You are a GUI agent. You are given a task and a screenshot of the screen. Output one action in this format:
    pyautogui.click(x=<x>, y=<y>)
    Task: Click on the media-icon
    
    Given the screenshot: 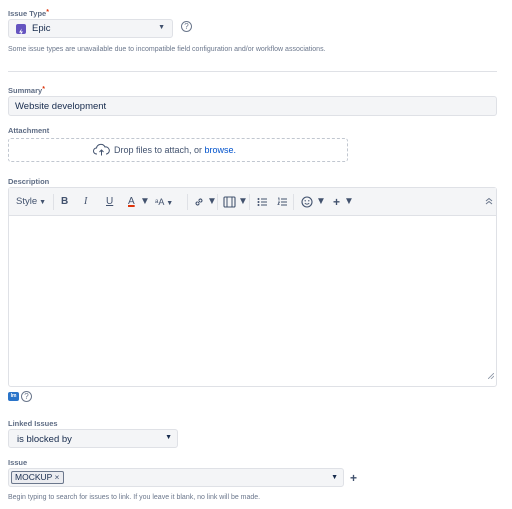 What is the action you would take?
    pyautogui.click(x=229, y=202)
    